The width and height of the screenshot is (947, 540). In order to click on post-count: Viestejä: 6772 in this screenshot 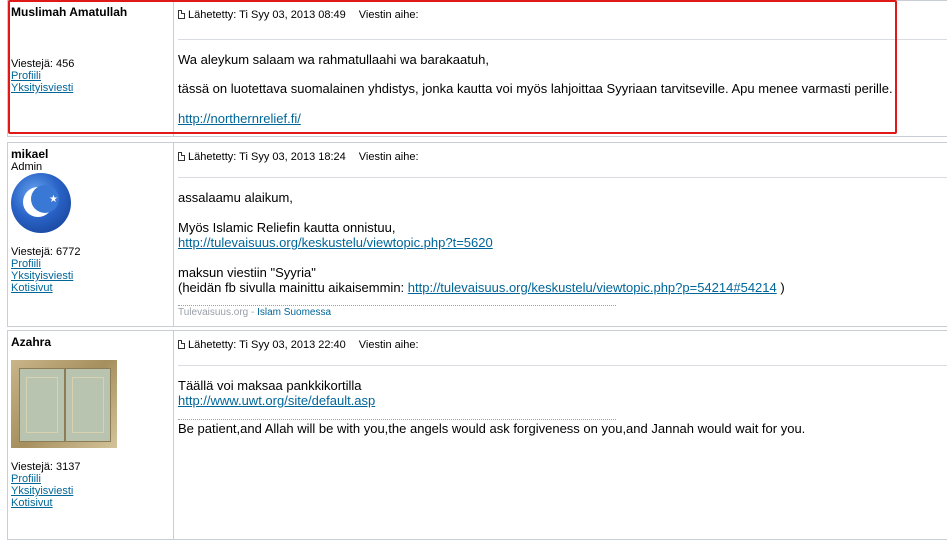, I will do `click(46, 252)`.